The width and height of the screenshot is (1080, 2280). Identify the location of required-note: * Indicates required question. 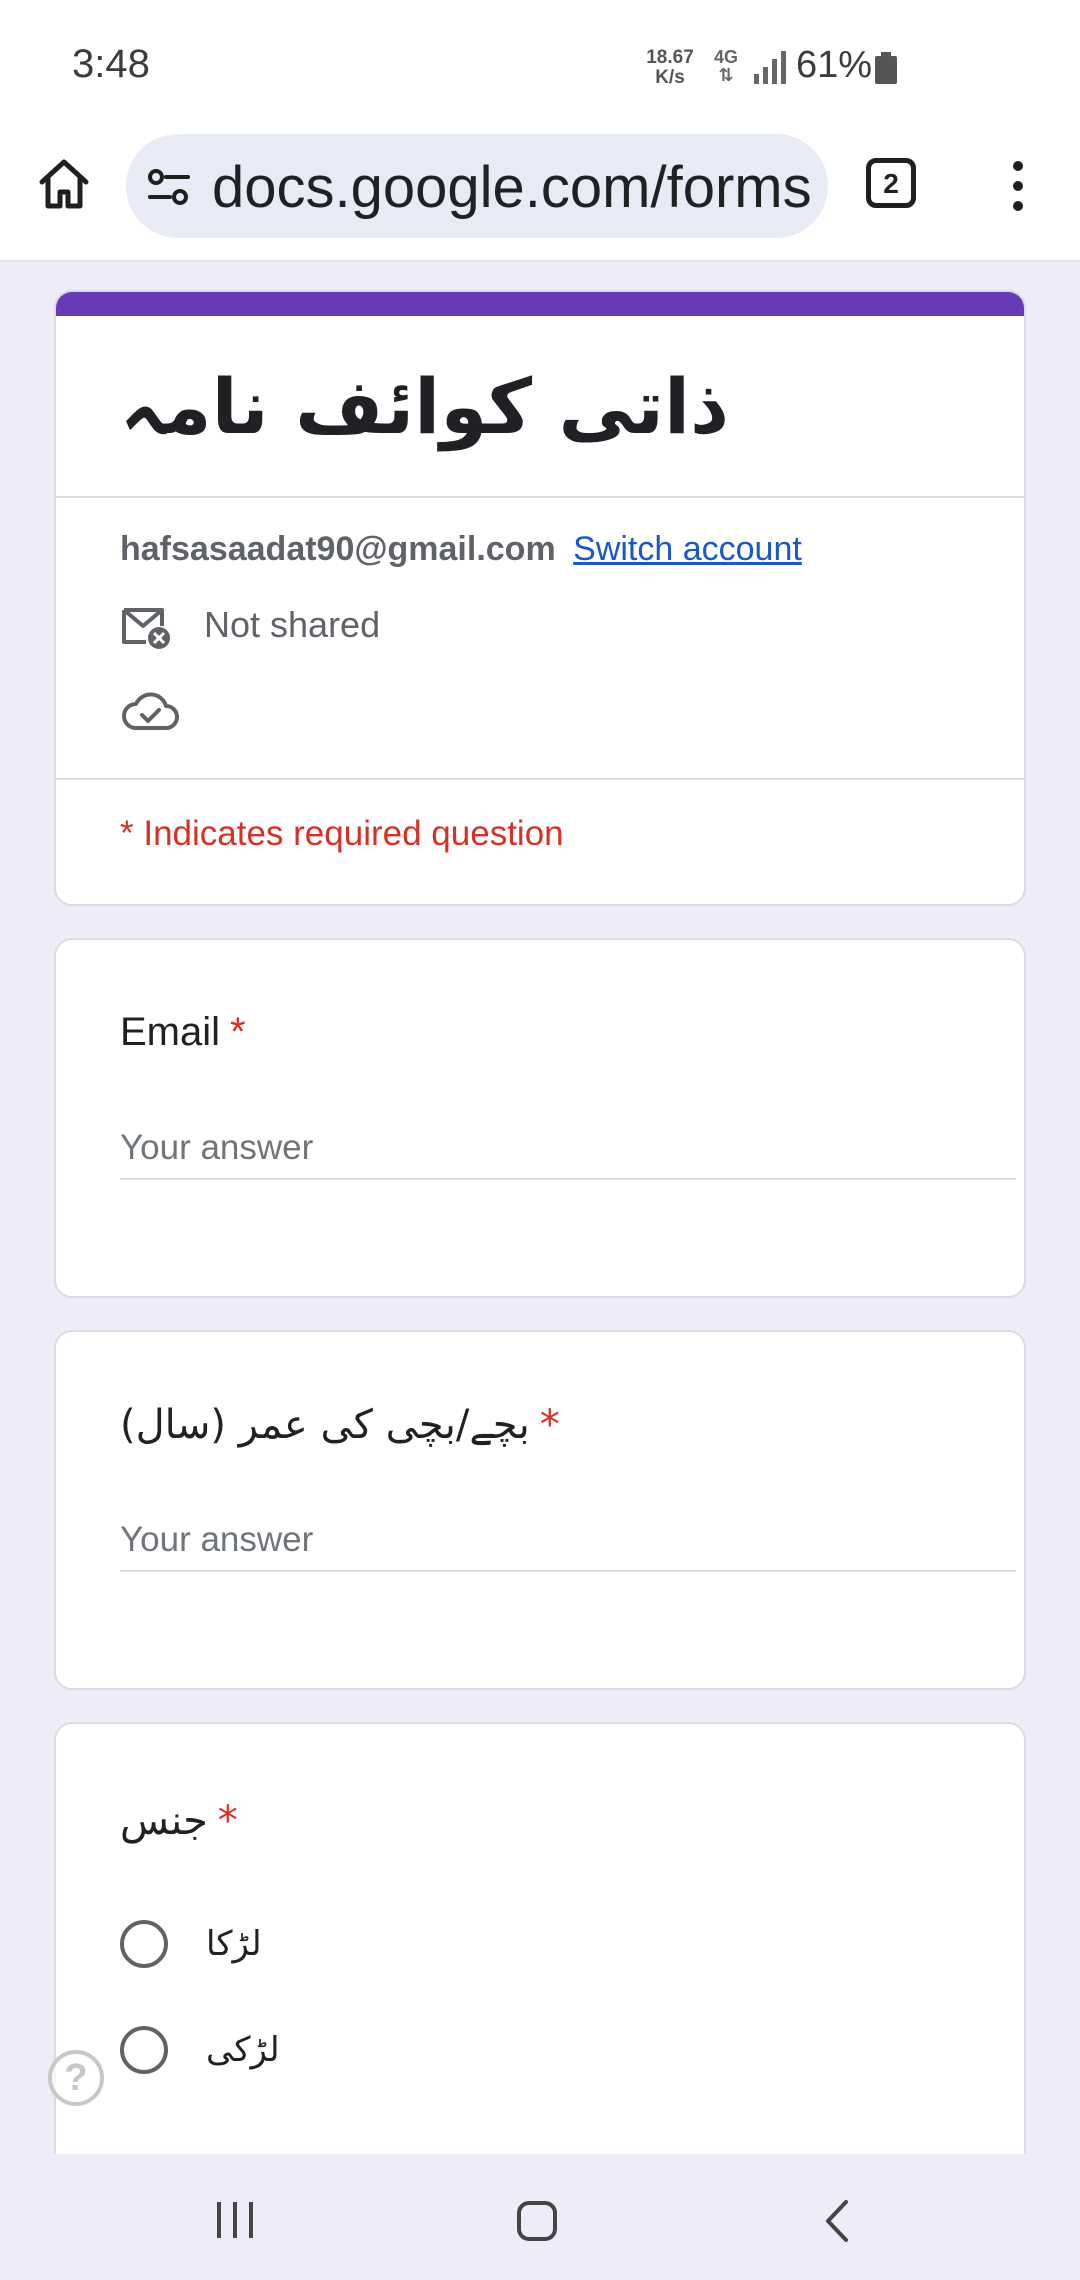
(342, 833).